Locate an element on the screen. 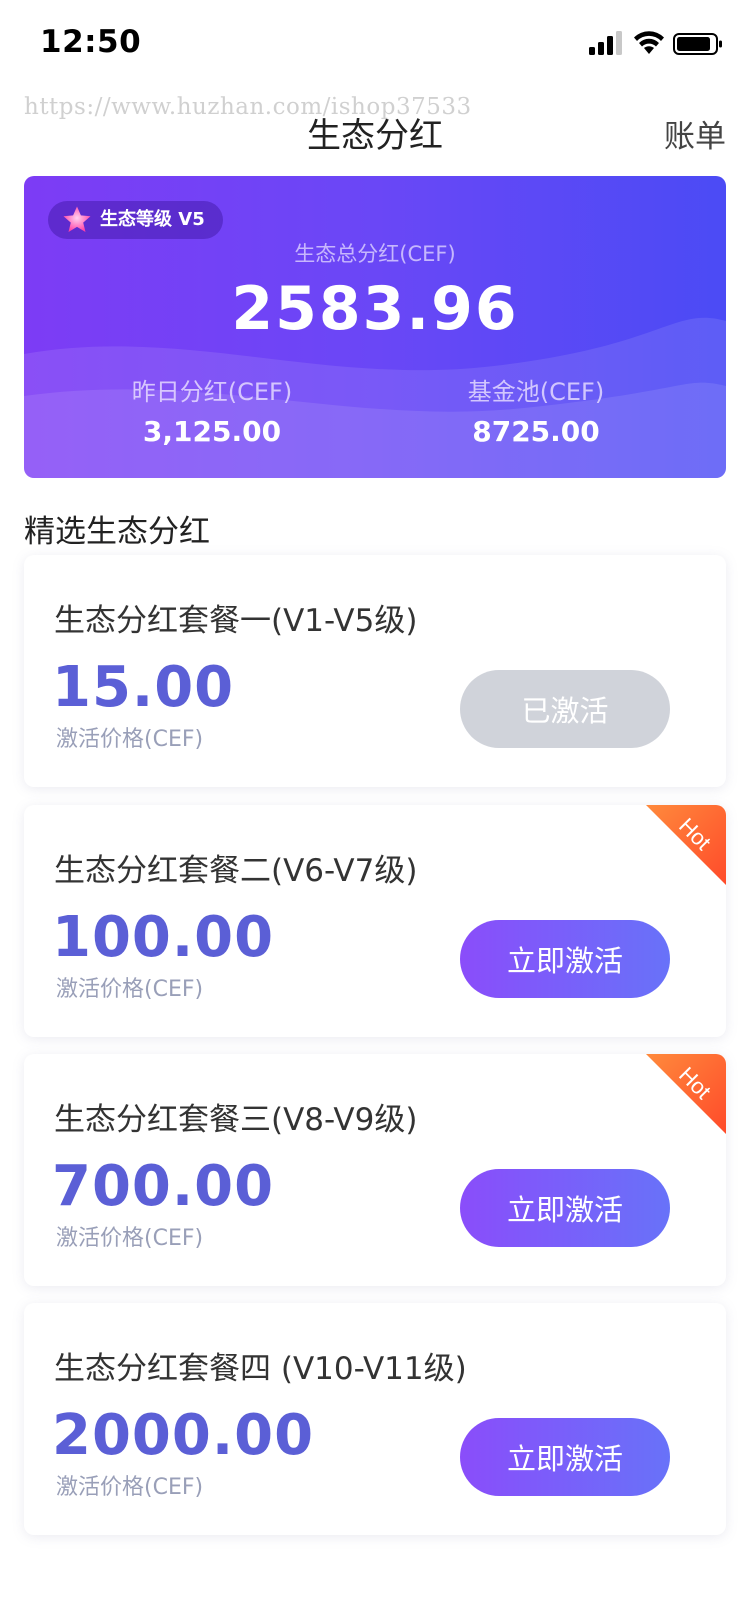 The width and height of the screenshot is (750, 1624). level-badge-label: 生态等级 V5 is located at coordinates (152, 219).